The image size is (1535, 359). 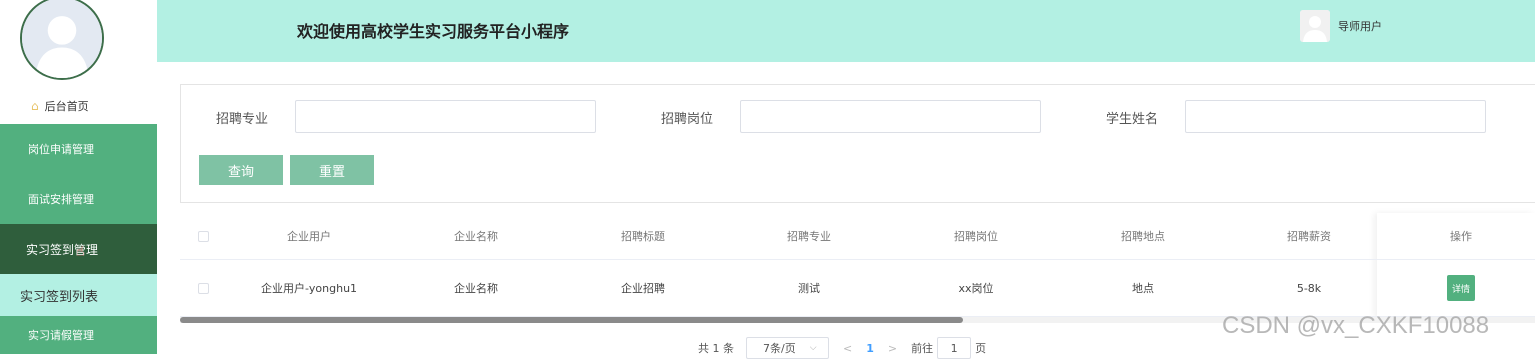 What do you see at coordinates (890, 116) in the screenshot?
I see `position-input` at bounding box center [890, 116].